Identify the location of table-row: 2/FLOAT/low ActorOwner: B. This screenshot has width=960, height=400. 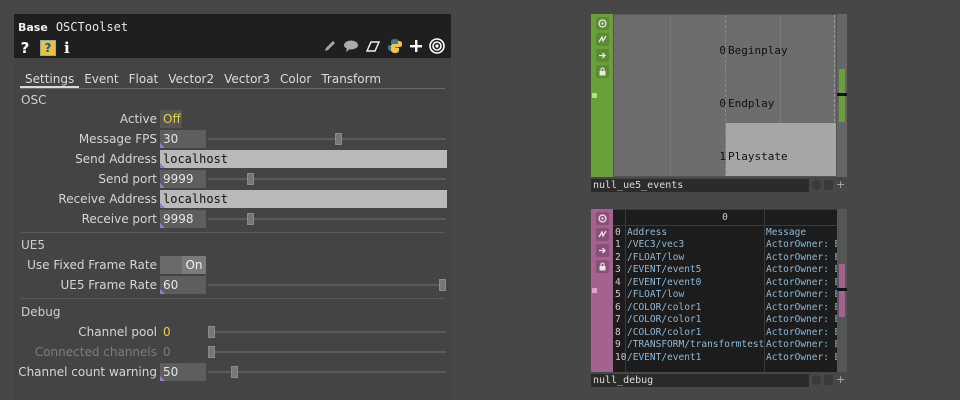
(725, 258).